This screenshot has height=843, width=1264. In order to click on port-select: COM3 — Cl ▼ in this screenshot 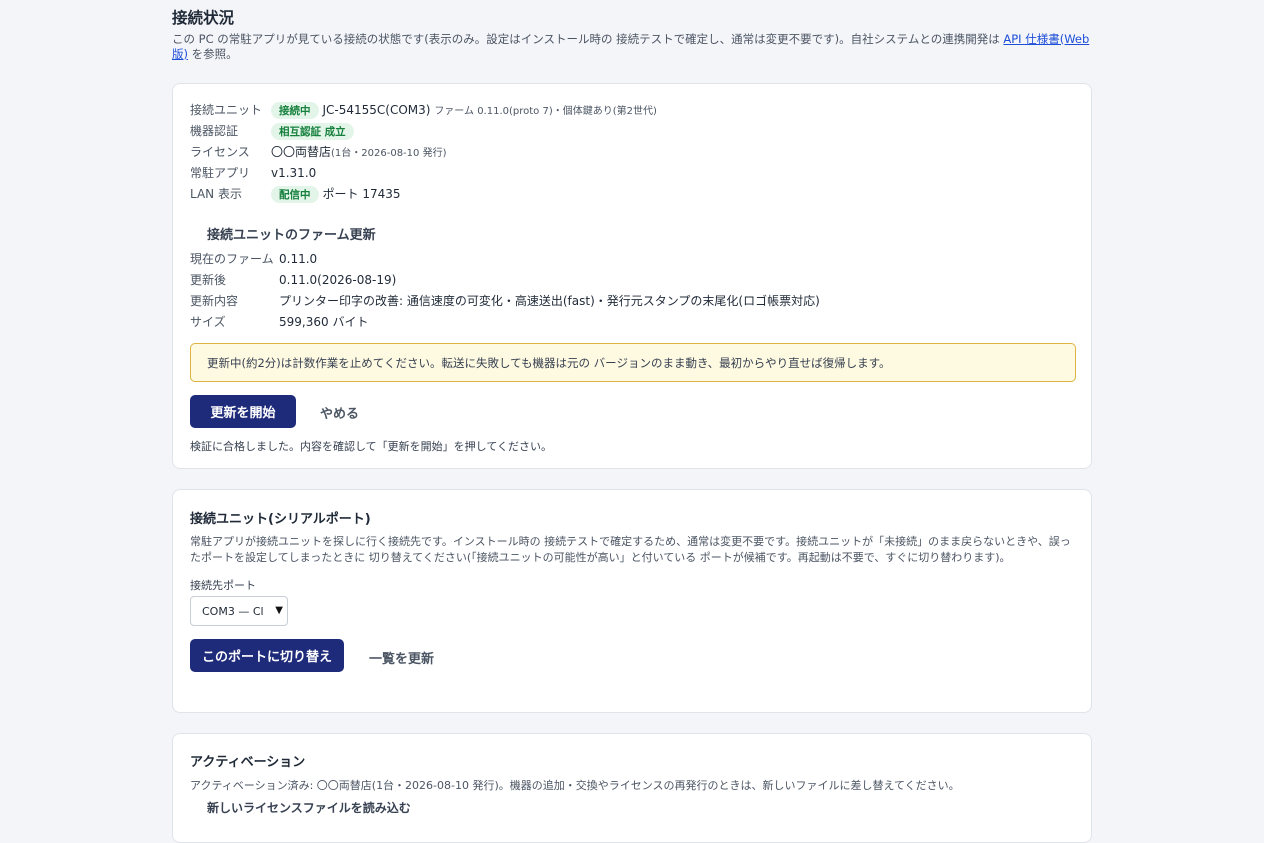, I will do `click(239, 611)`.